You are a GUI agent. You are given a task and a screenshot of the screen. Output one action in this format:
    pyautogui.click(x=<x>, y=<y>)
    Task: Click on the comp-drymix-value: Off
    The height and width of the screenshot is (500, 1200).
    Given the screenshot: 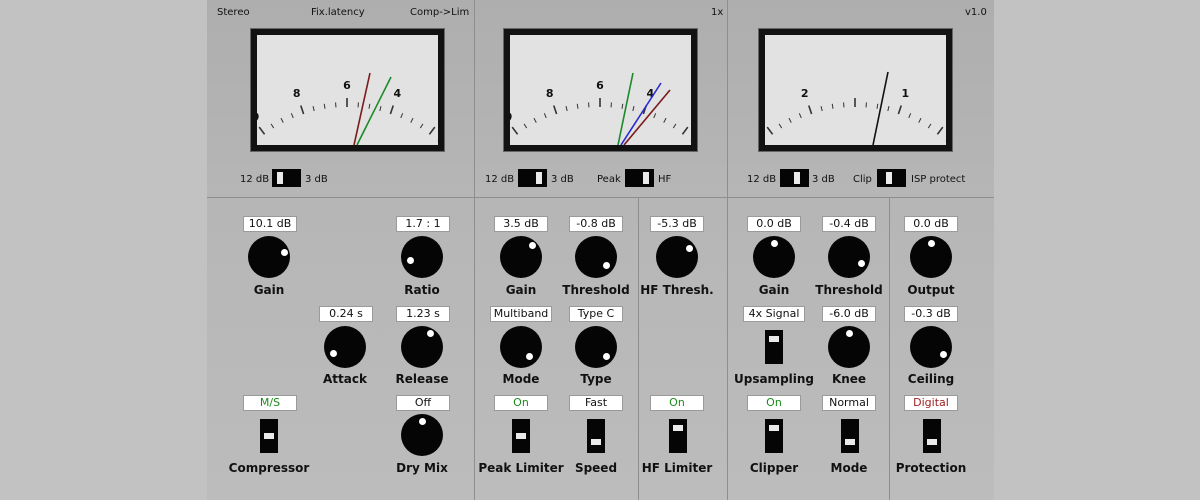 What is the action you would take?
    pyautogui.click(x=423, y=403)
    